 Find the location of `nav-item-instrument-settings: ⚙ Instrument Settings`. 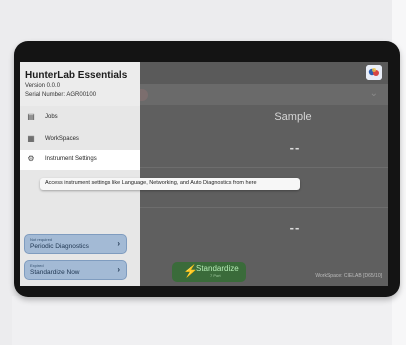

nav-item-instrument-settings: ⚙ Instrument Settings is located at coordinates (80, 160).